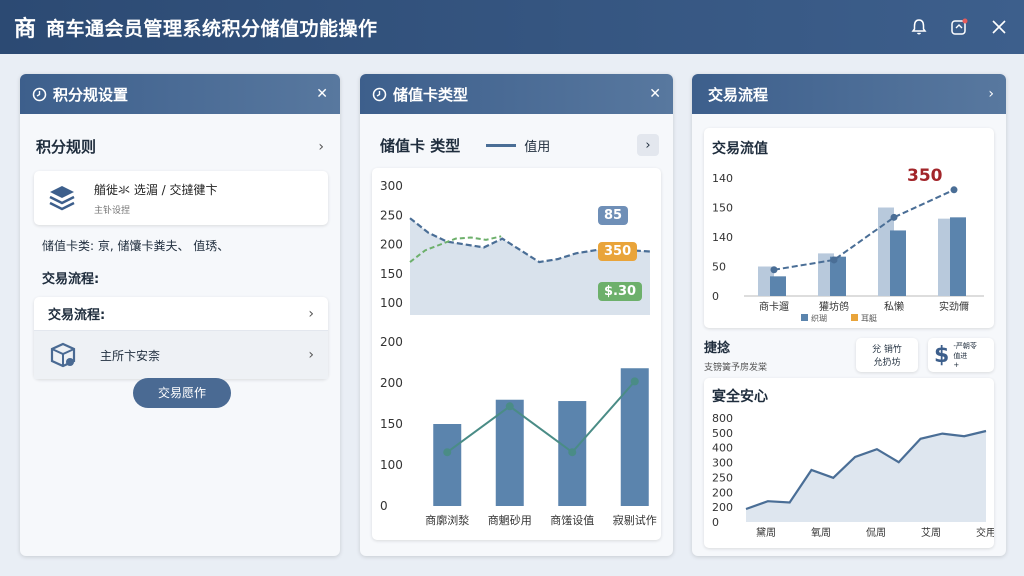  Describe the element at coordinates (512, 27) in the screenshot. I see `title-bar: 商 商车通会员管理系统积分储值功能操作` at that location.